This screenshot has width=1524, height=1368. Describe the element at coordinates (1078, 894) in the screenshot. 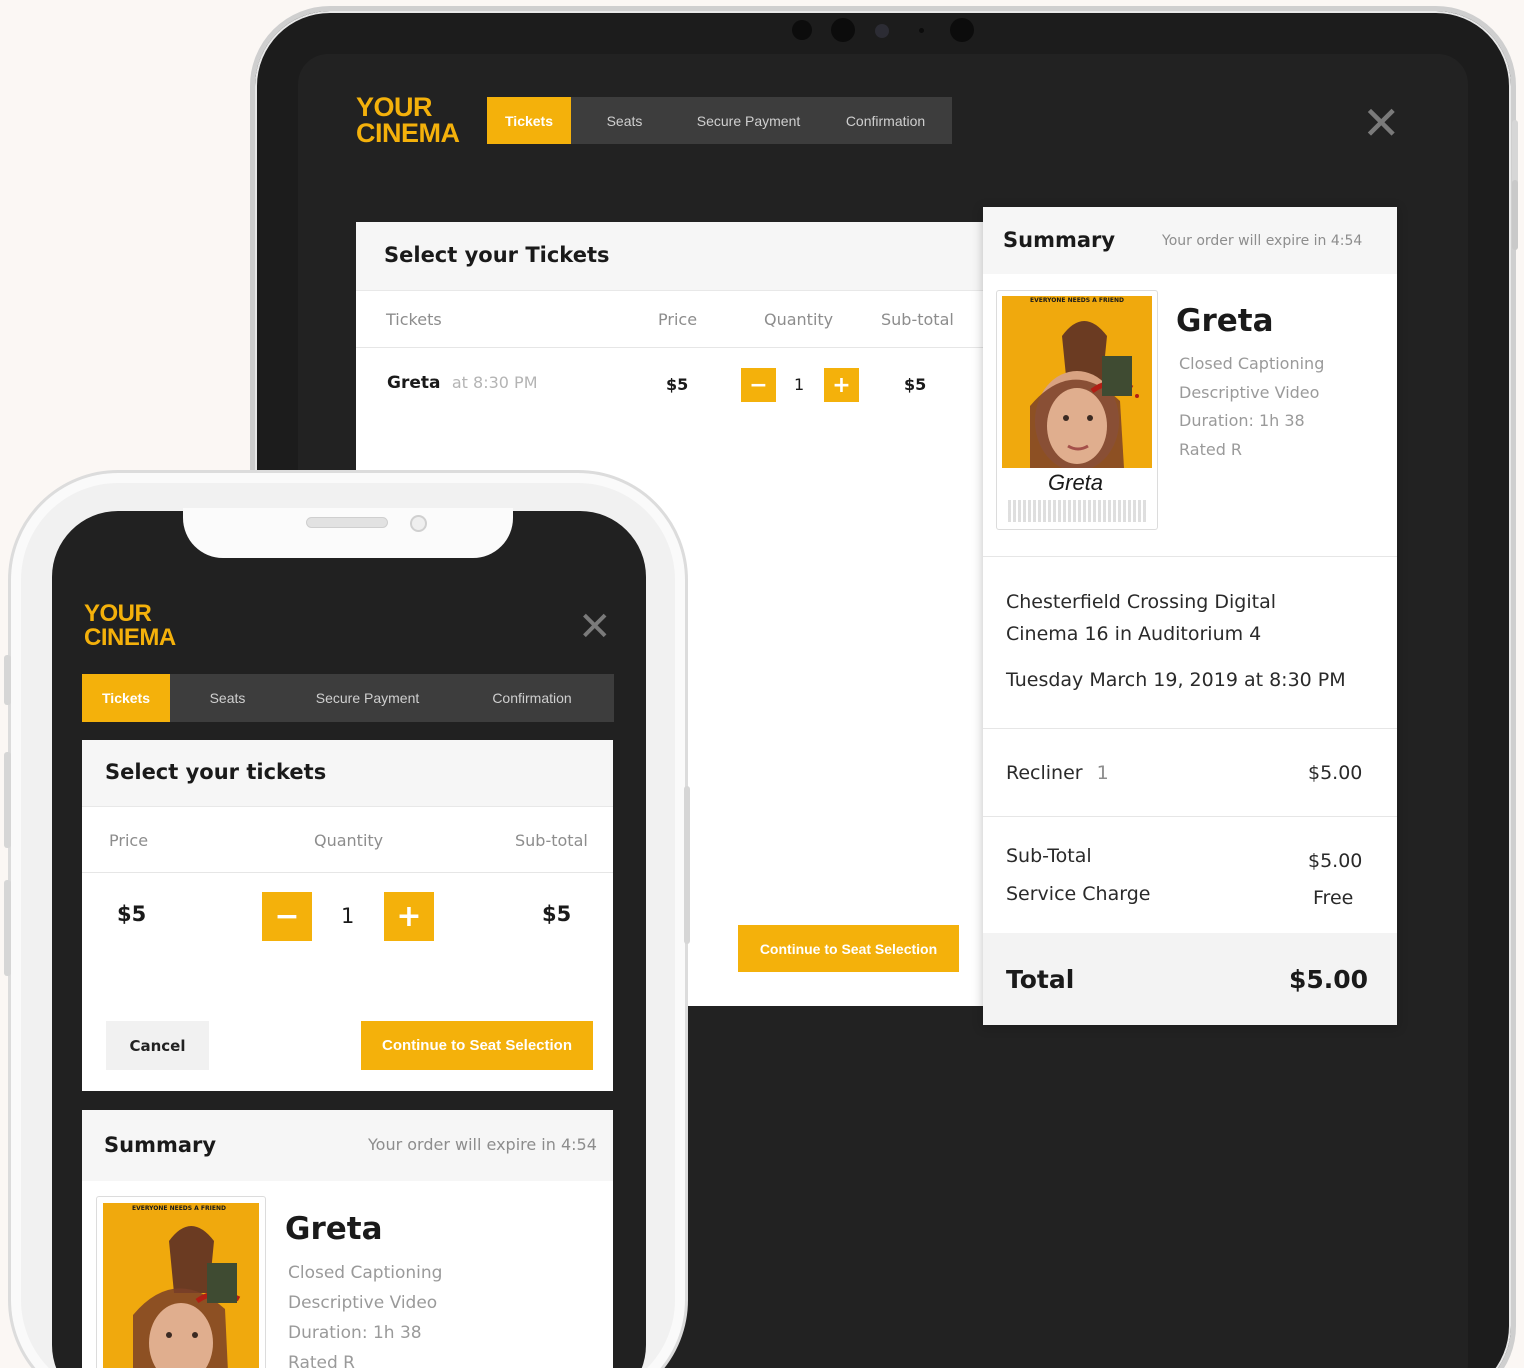

I see `service-charge-label: Service Charge` at that location.